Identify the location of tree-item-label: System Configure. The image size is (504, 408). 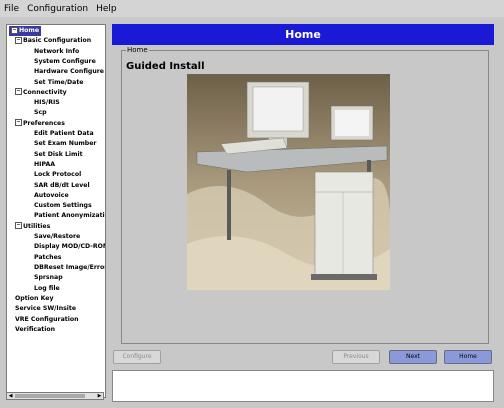
(65, 61).